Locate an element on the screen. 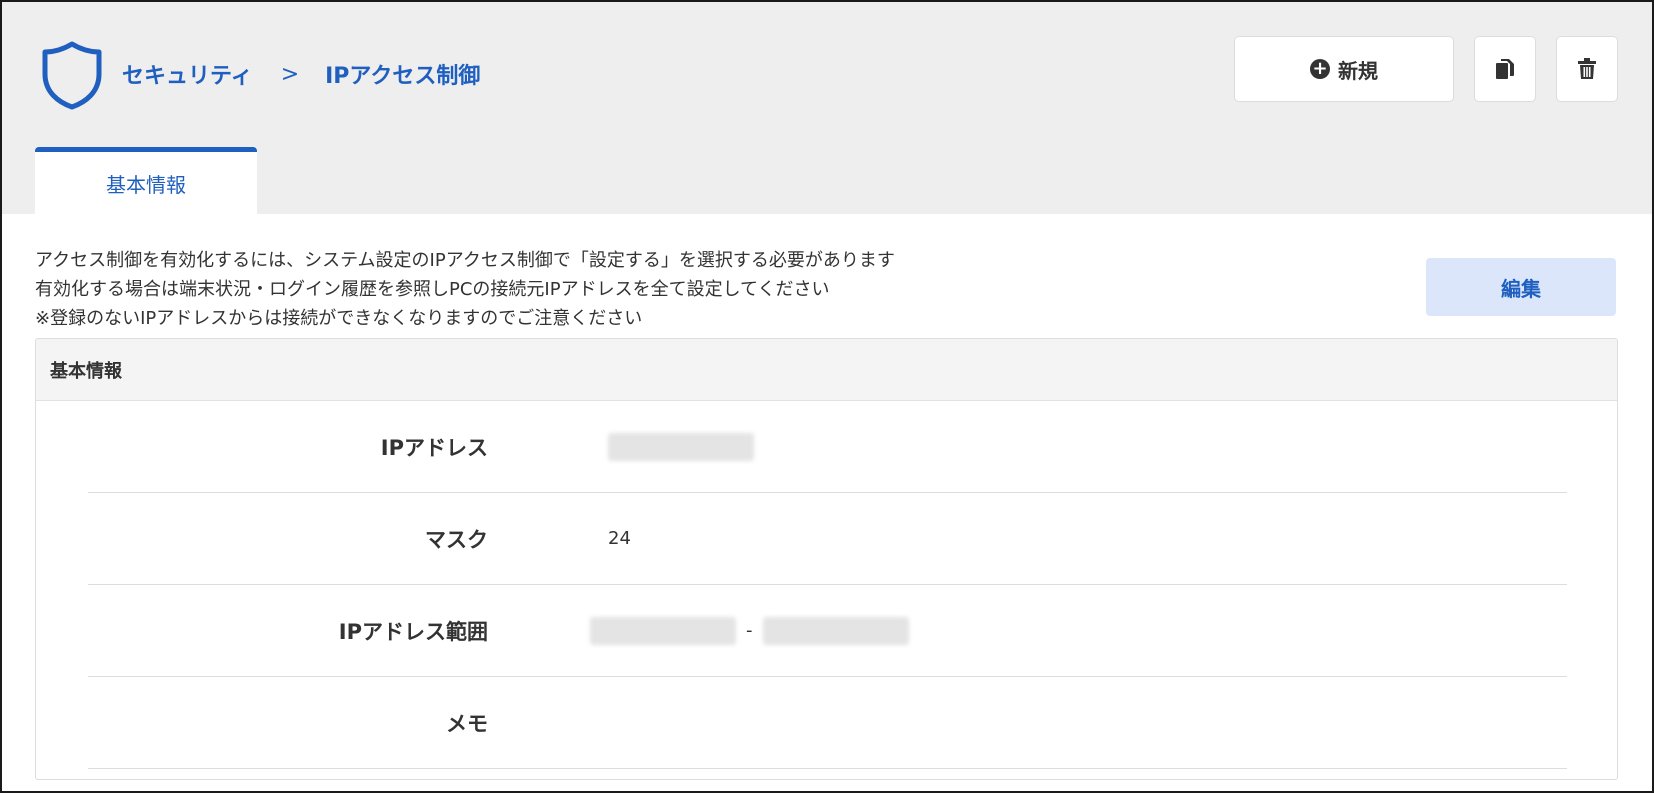  field-label: メモ is located at coordinates (467, 723).